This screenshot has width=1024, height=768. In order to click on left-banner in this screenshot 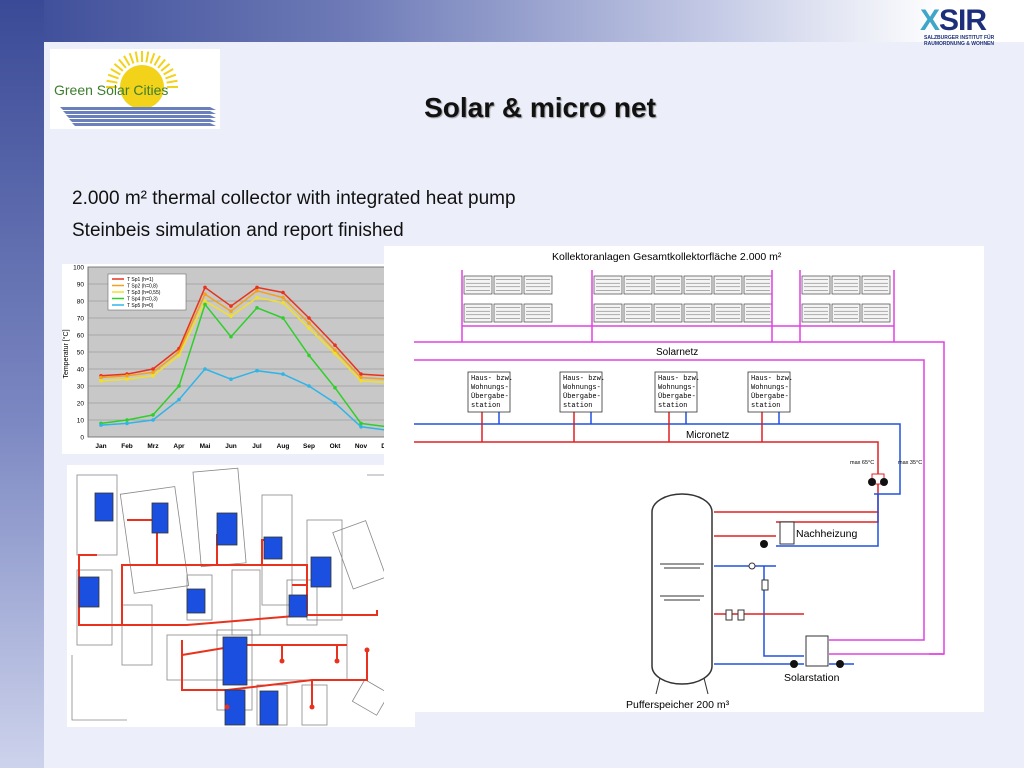, I will do `click(22, 384)`.